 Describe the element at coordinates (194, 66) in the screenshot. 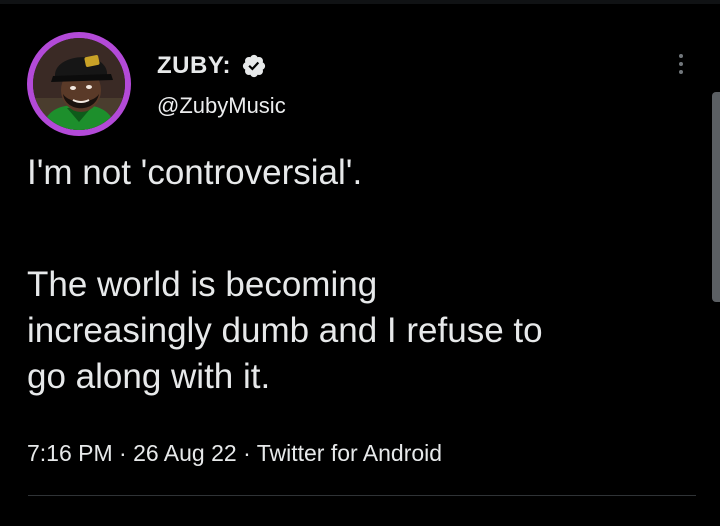

I see `author-display-name: ZUBY:` at that location.